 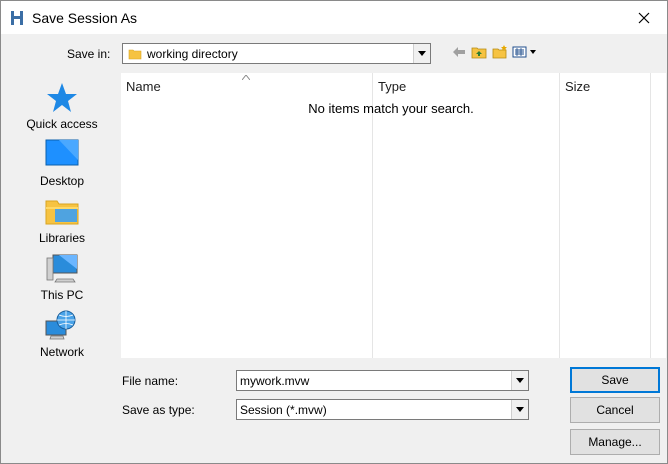 I want to click on close-icon, so click(x=644, y=17).